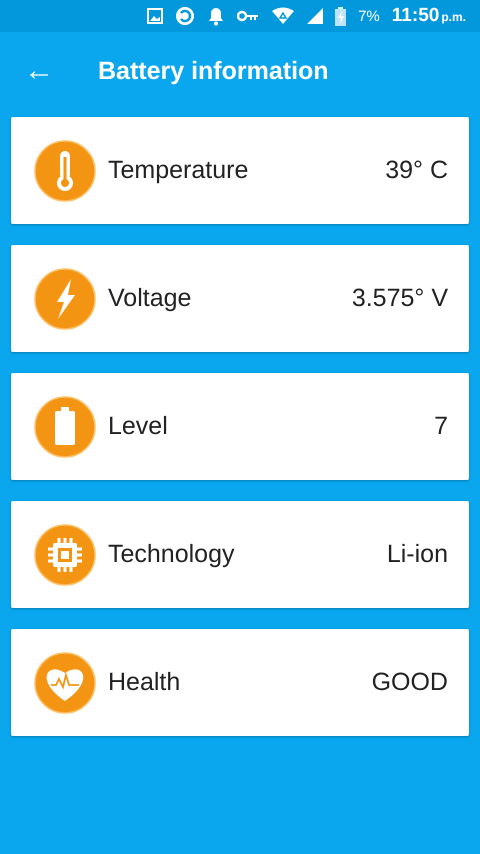 The height and width of the screenshot is (854, 480). I want to click on info-value: 7, so click(441, 426).